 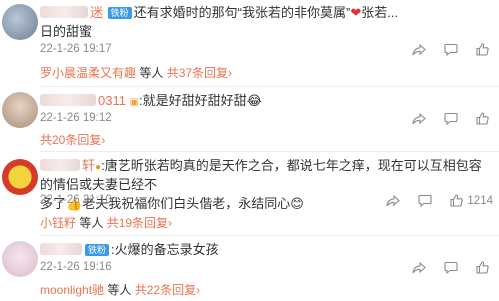 I want to click on comment-text: 就是好甜好甜好甜, so click(x=194, y=100).